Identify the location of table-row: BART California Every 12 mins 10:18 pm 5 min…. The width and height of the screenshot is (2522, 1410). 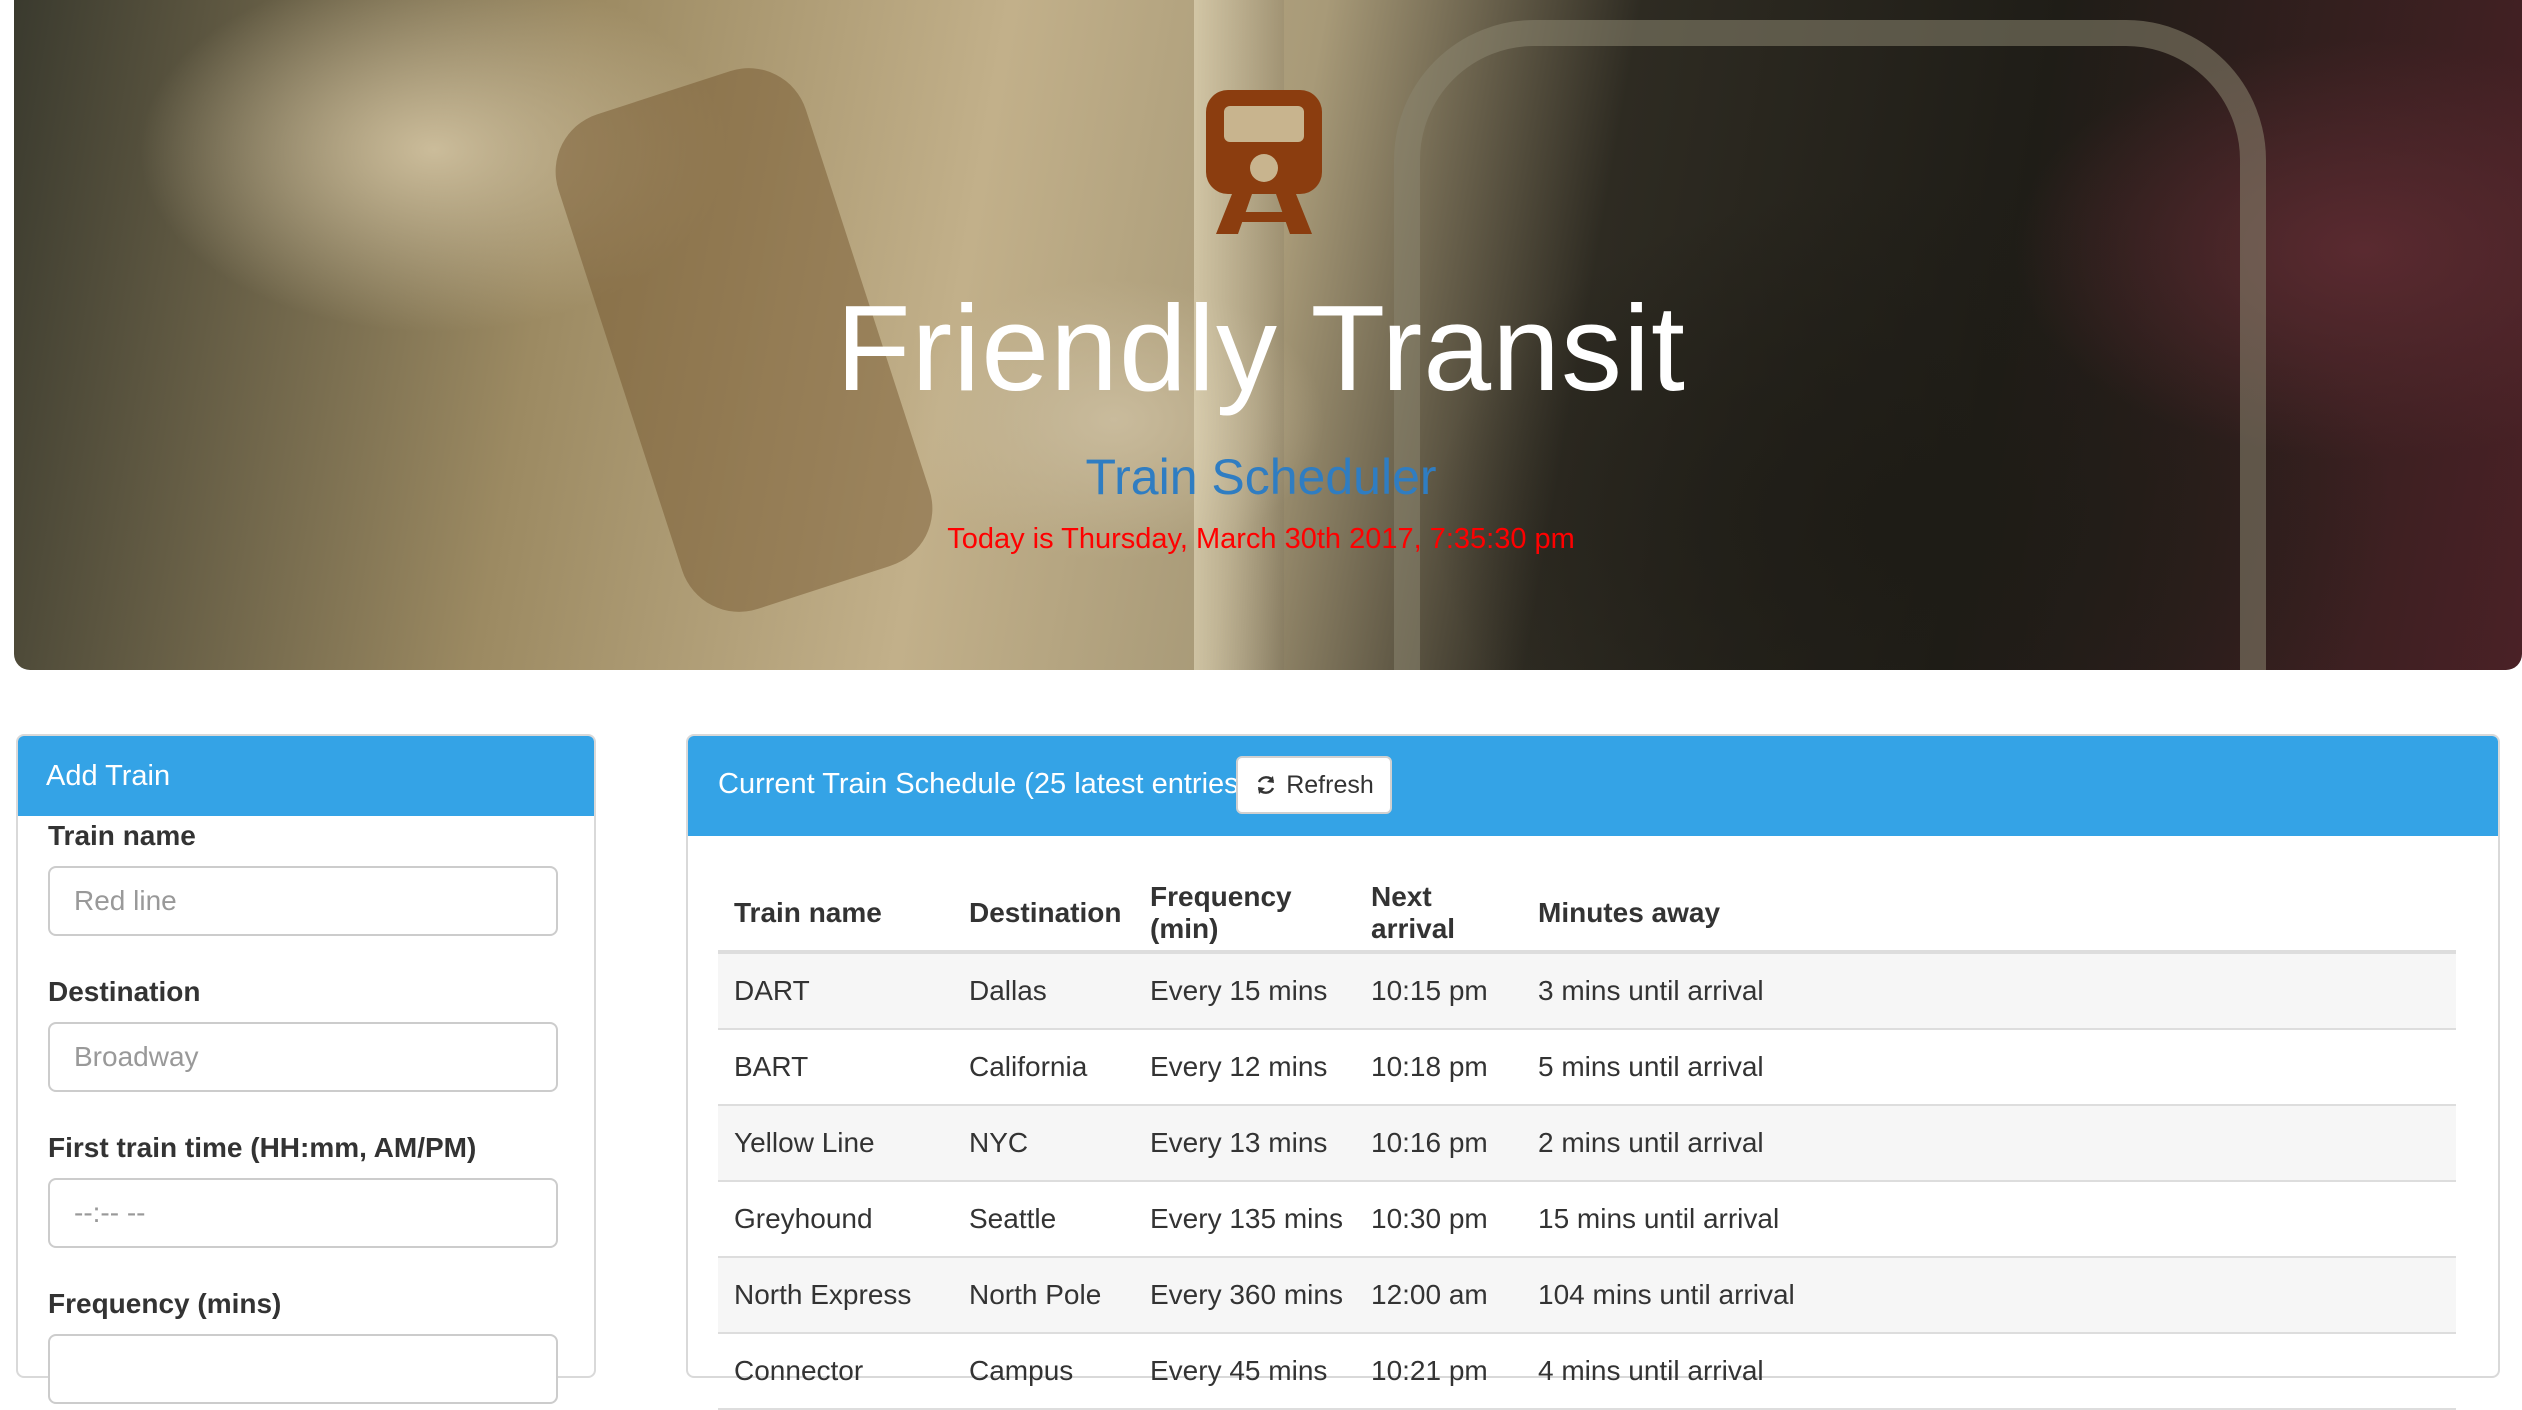
(1587, 1067).